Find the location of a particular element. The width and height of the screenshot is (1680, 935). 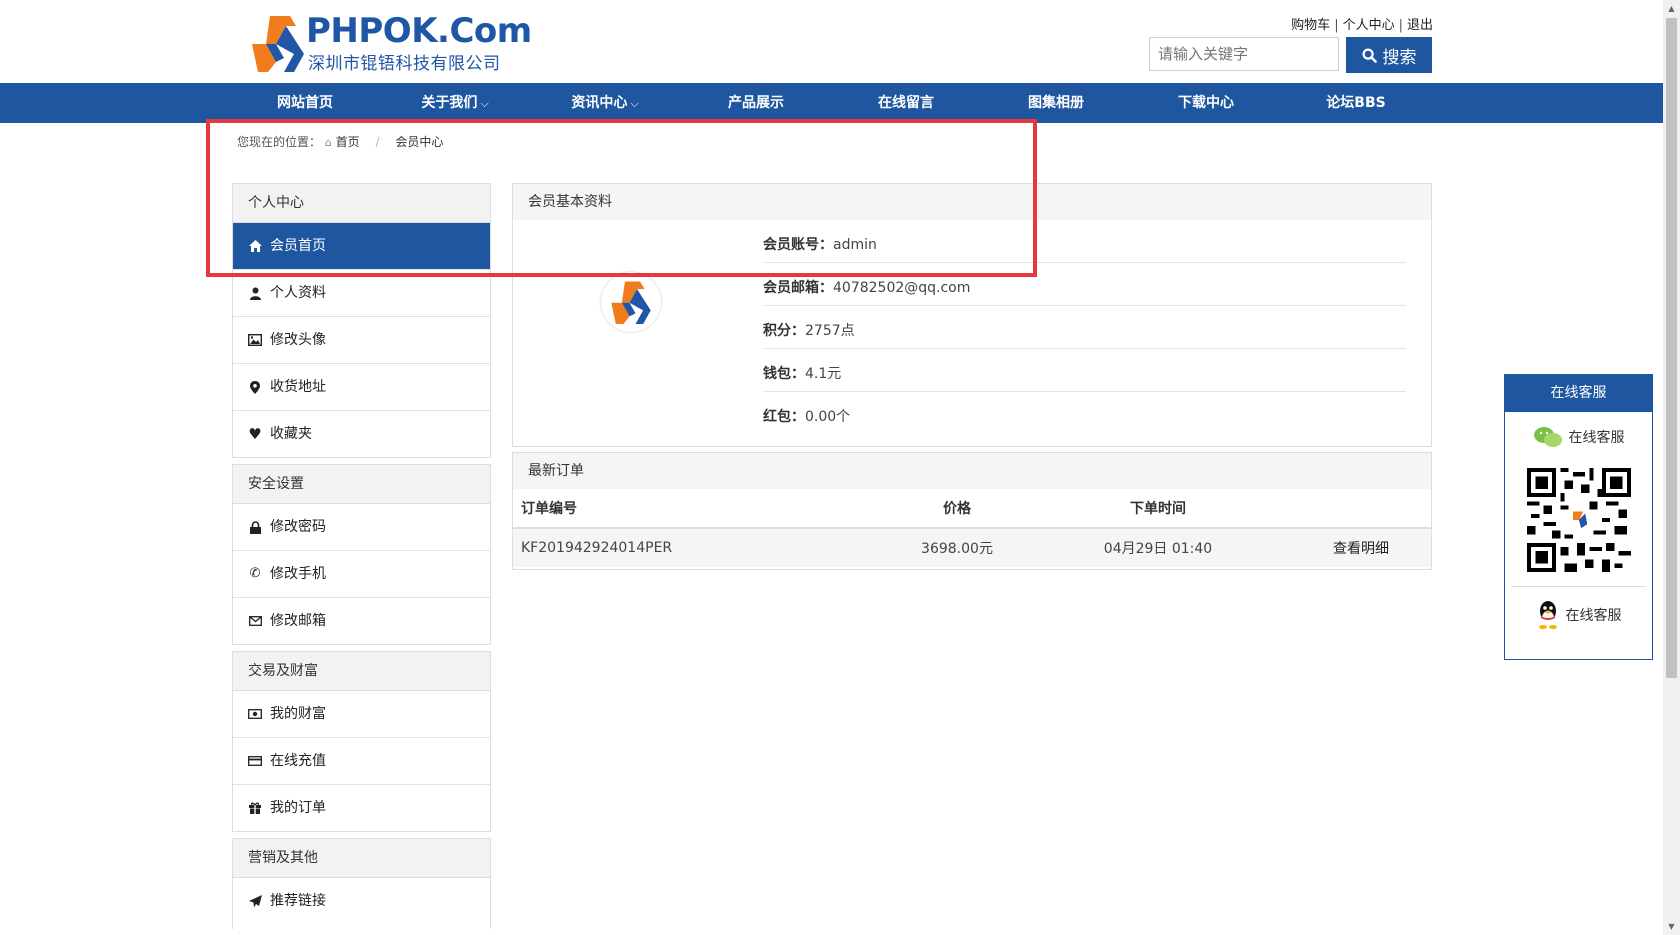

service-wechat-label: 在线客服 is located at coordinates (1596, 438).